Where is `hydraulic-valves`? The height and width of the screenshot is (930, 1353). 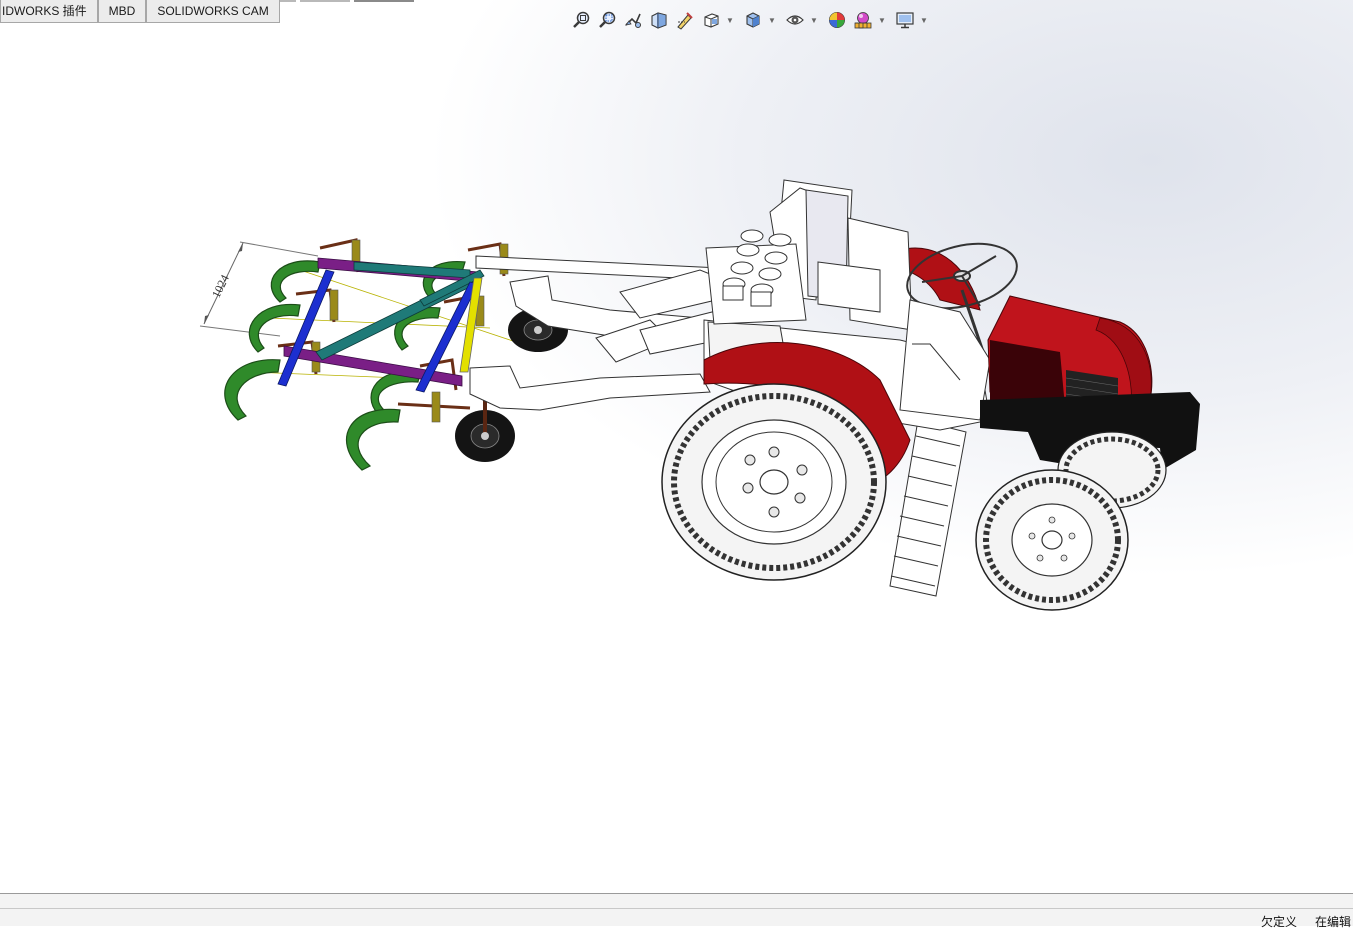 hydraulic-valves is located at coordinates (756, 277).